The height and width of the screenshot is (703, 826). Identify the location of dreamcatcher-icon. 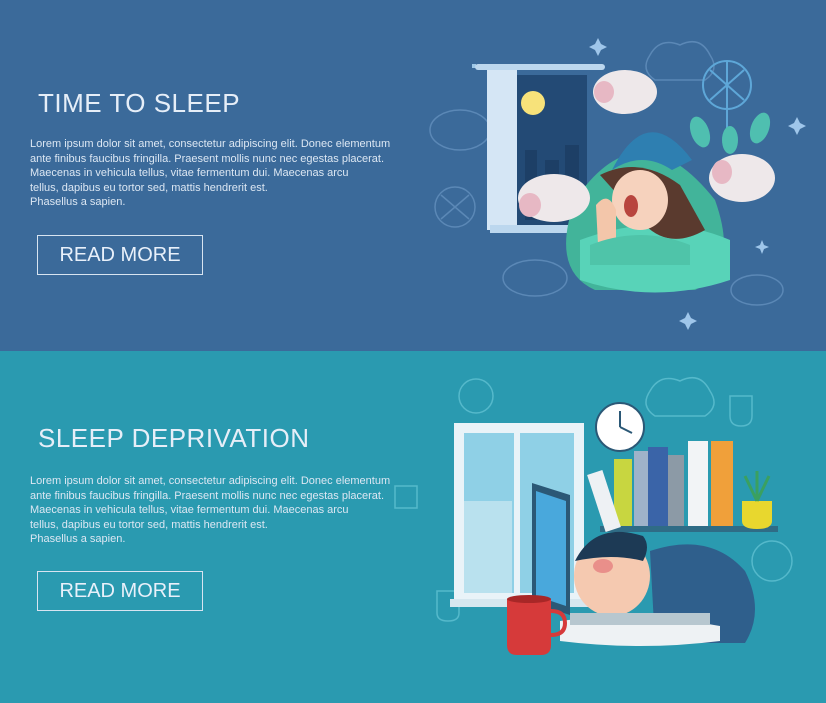
(727, 95).